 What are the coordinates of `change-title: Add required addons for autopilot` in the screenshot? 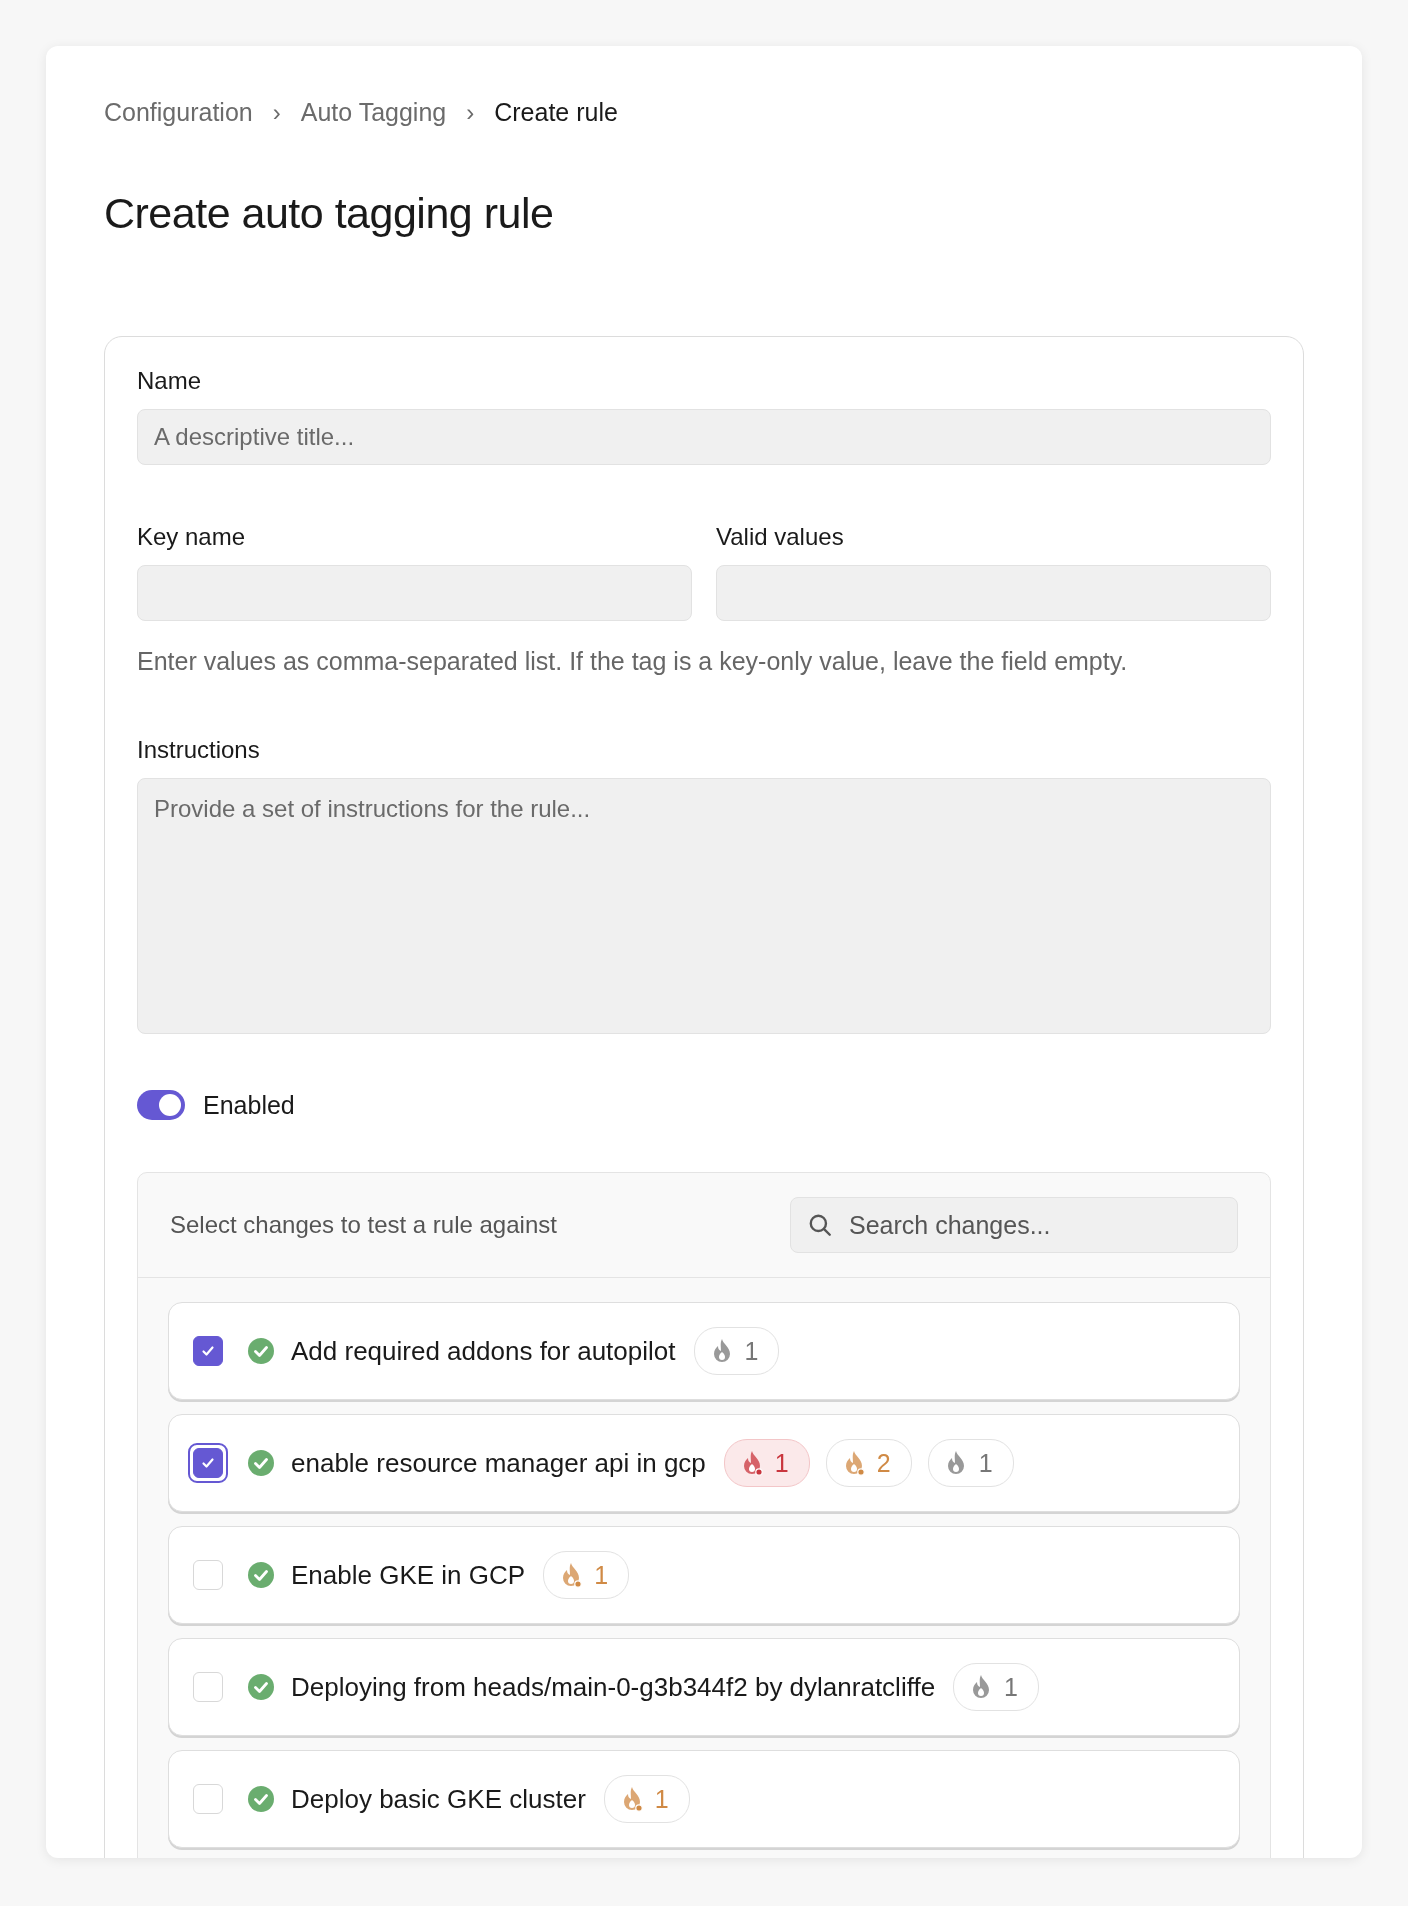 It's located at (483, 1351).